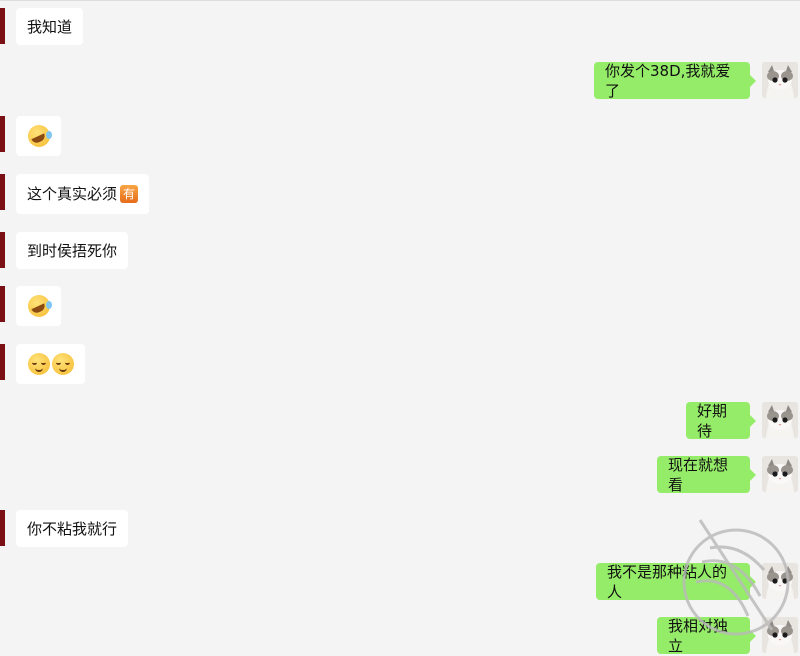  What do you see at coordinates (712, 420) in the screenshot?
I see `message-text: 好期待` at bounding box center [712, 420].